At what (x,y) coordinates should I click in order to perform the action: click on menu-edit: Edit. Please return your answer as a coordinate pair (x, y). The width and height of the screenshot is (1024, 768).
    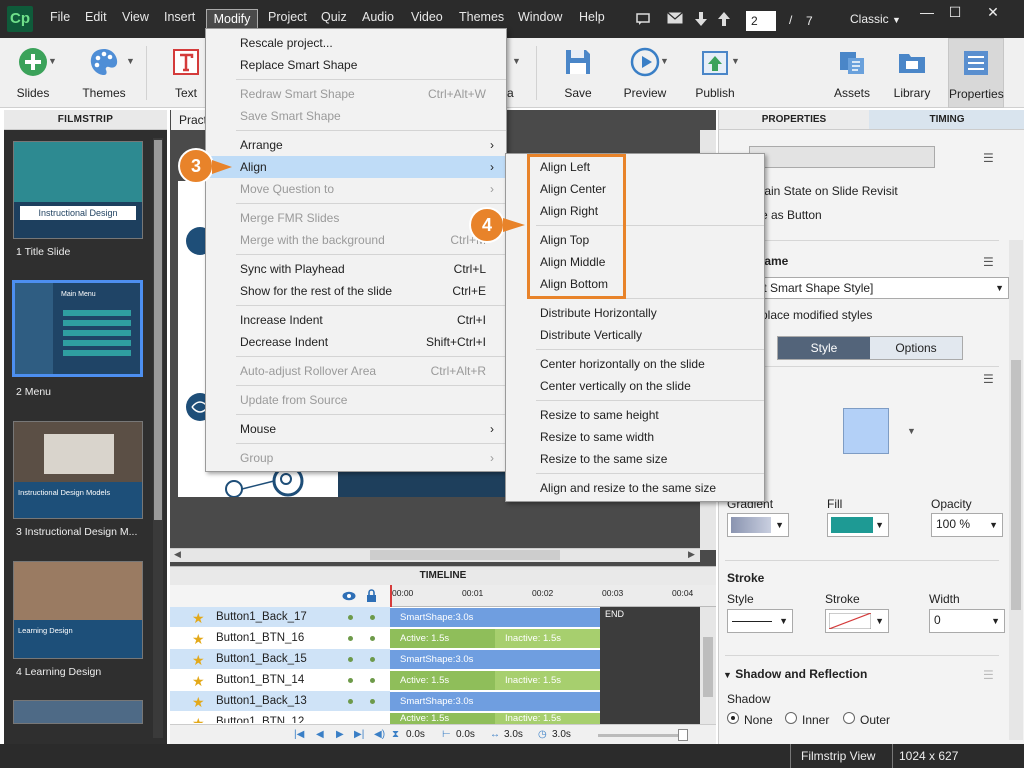
    Looking at the image, I should click on (96, 17).